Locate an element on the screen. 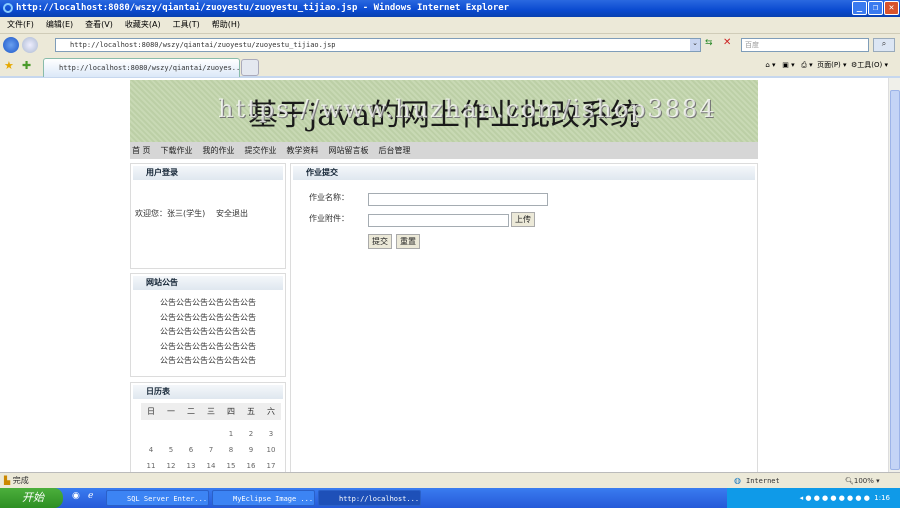  logout-link: 安全退出 is located at coordinates (232, 213).